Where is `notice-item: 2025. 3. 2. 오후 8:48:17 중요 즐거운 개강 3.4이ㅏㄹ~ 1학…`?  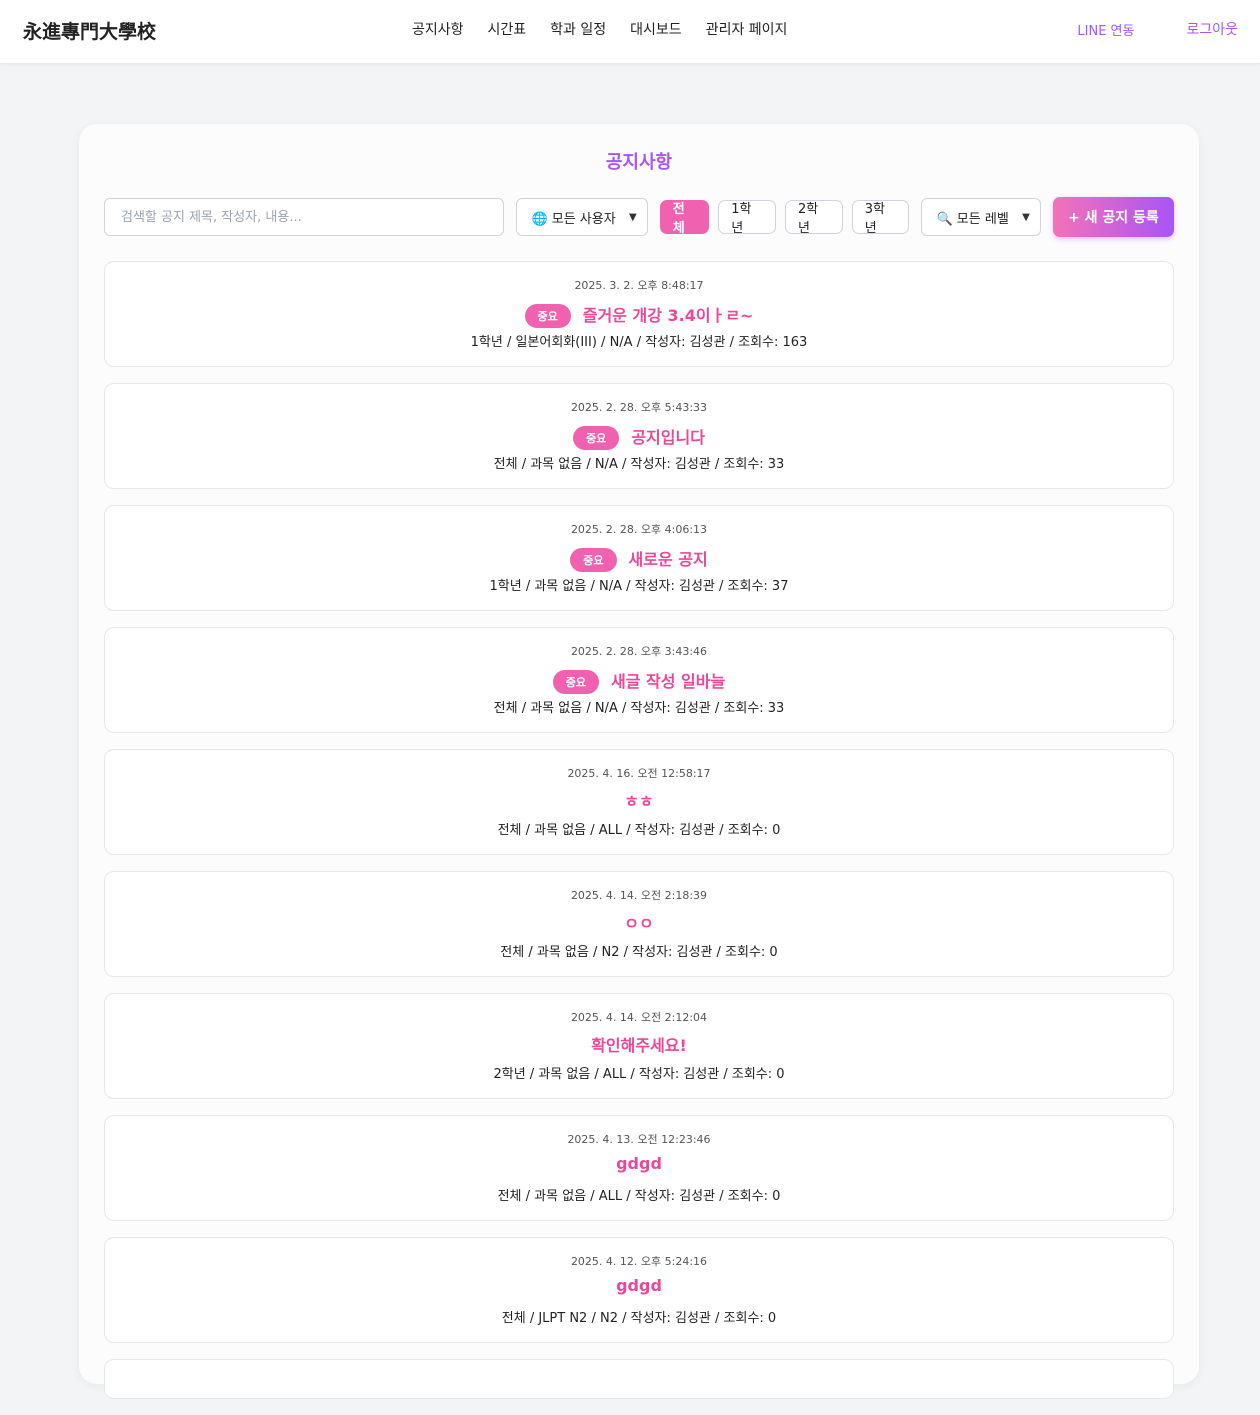
notice-item: 2025. 3. 2. 오후 8:48:17 중요 즐거운 개강 3.4이ㅏㄹ~ 1학… is located at coordinates (639, 314).